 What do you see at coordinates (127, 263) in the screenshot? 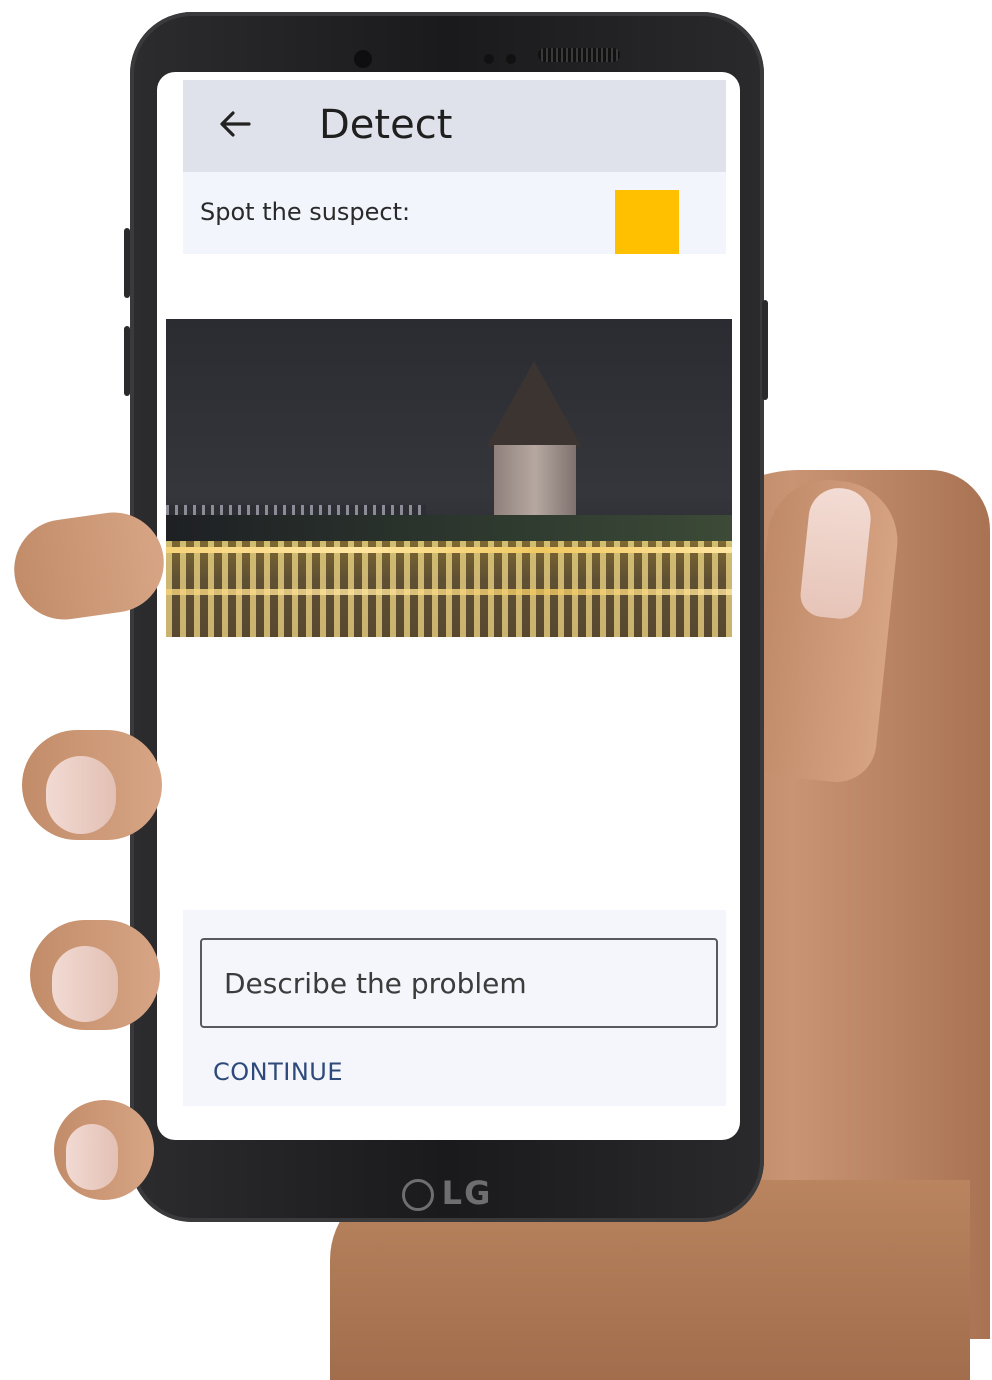
I see `volume-up-button` at bounding box center [127, 263].